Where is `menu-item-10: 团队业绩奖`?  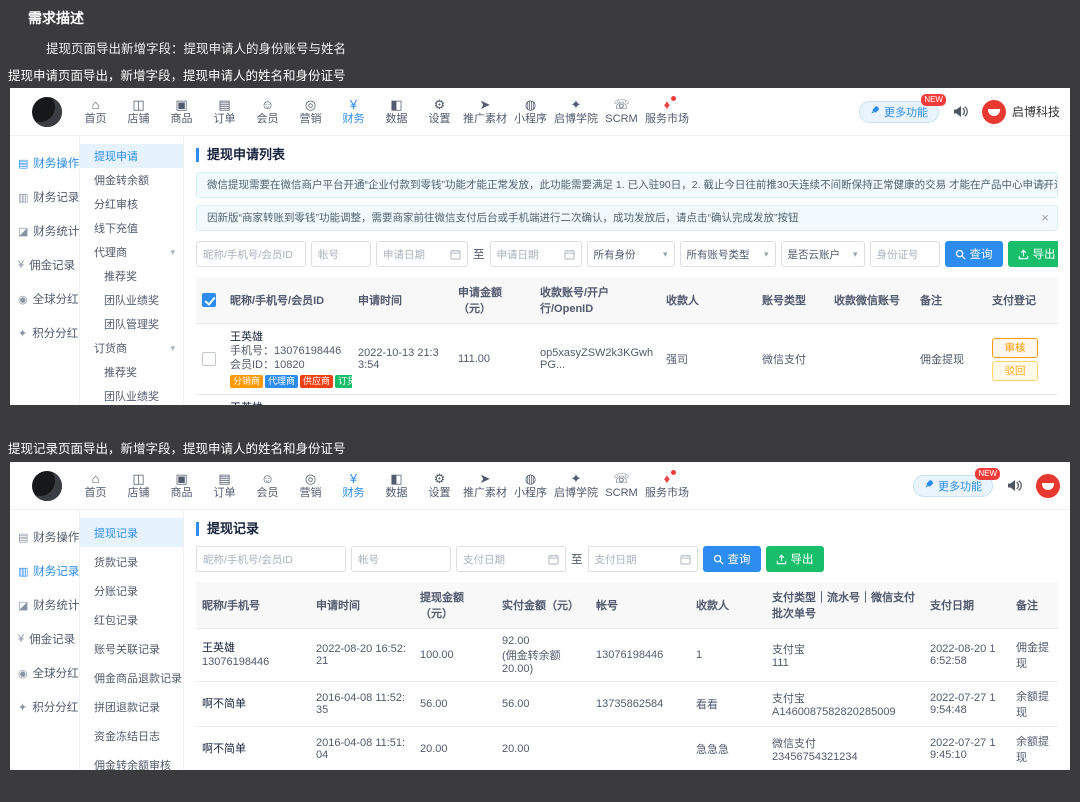 menu-item-10: 团队业绩奖 is located at coordinates (131, 394).